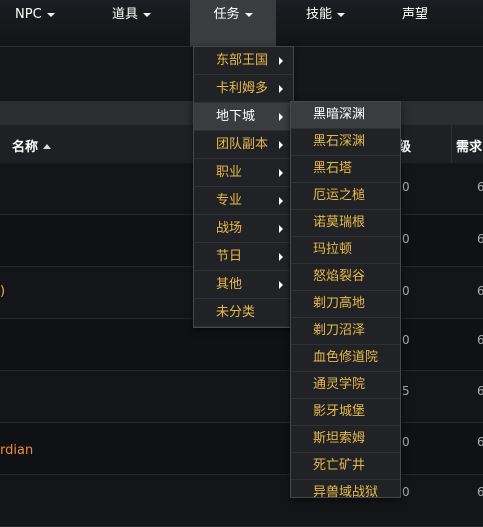  Describe the element at coordinates (226, 14) in the screenshot. I see `nav-quests-label: 任务` at that location.